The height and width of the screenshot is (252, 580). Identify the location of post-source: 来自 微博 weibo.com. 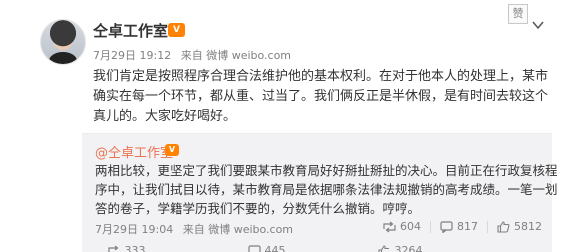
(236, 55).